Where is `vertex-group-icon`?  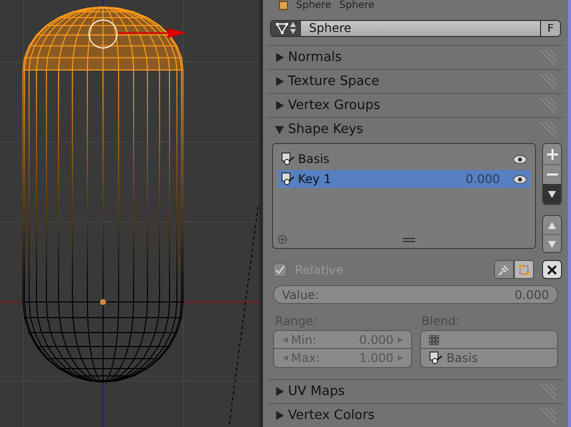
vertex-group-icon is located at coordinates (433, 339).